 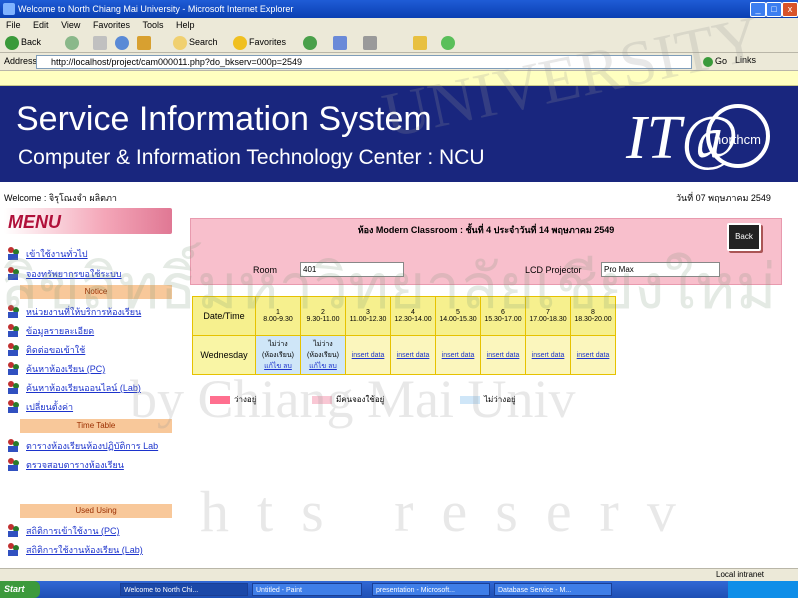 I want to click on menu-help: Help, so click(x=185, y=25).